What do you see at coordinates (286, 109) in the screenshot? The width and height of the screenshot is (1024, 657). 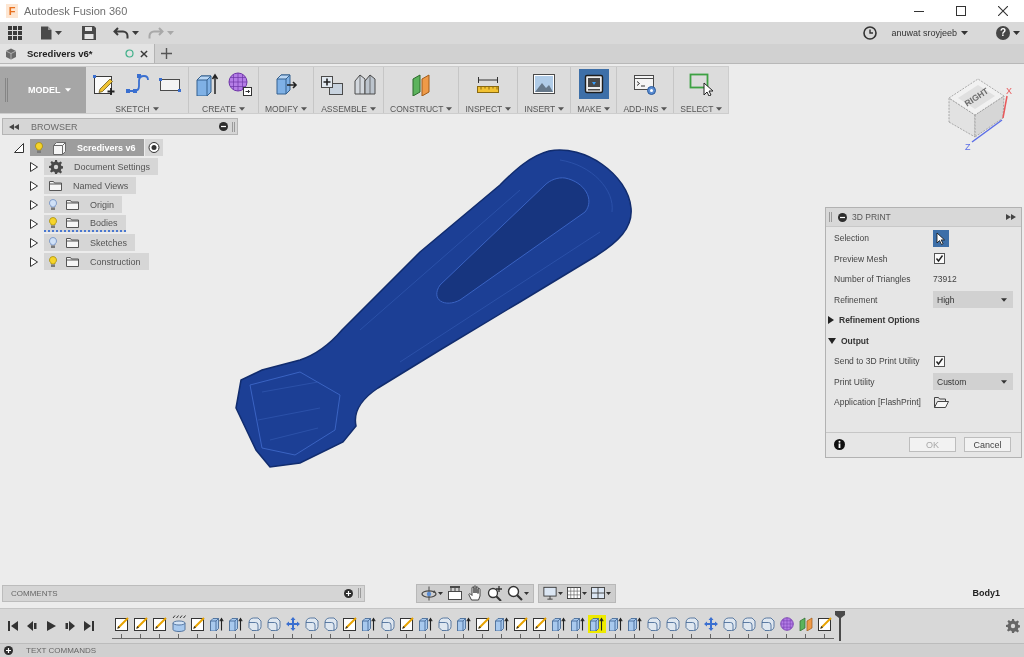 I see `toolbar-group-menu: MODIFY` at bounding box center [286, 109].